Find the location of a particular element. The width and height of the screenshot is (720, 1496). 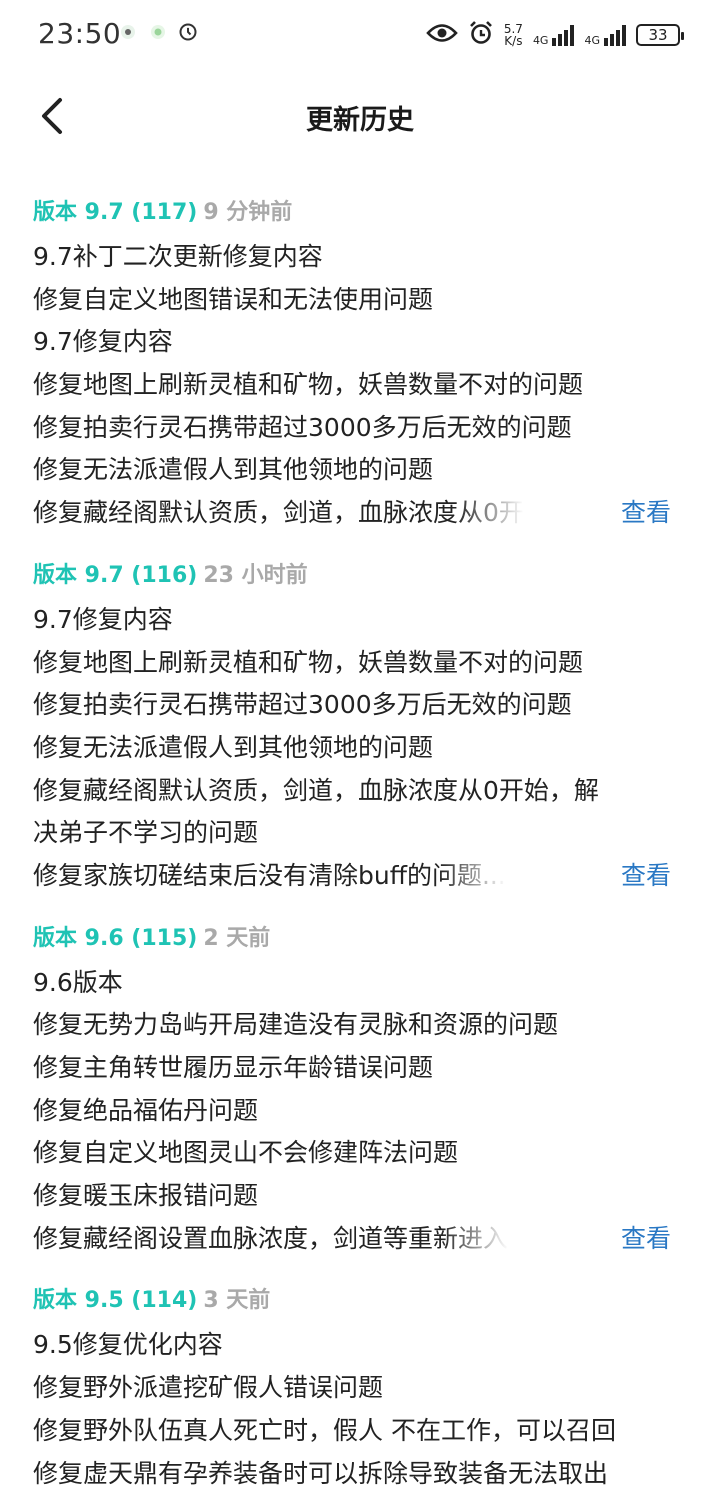

status-right-icons: 5.7 K/s 4G 4G 33 is located at coordinates (555, 35).